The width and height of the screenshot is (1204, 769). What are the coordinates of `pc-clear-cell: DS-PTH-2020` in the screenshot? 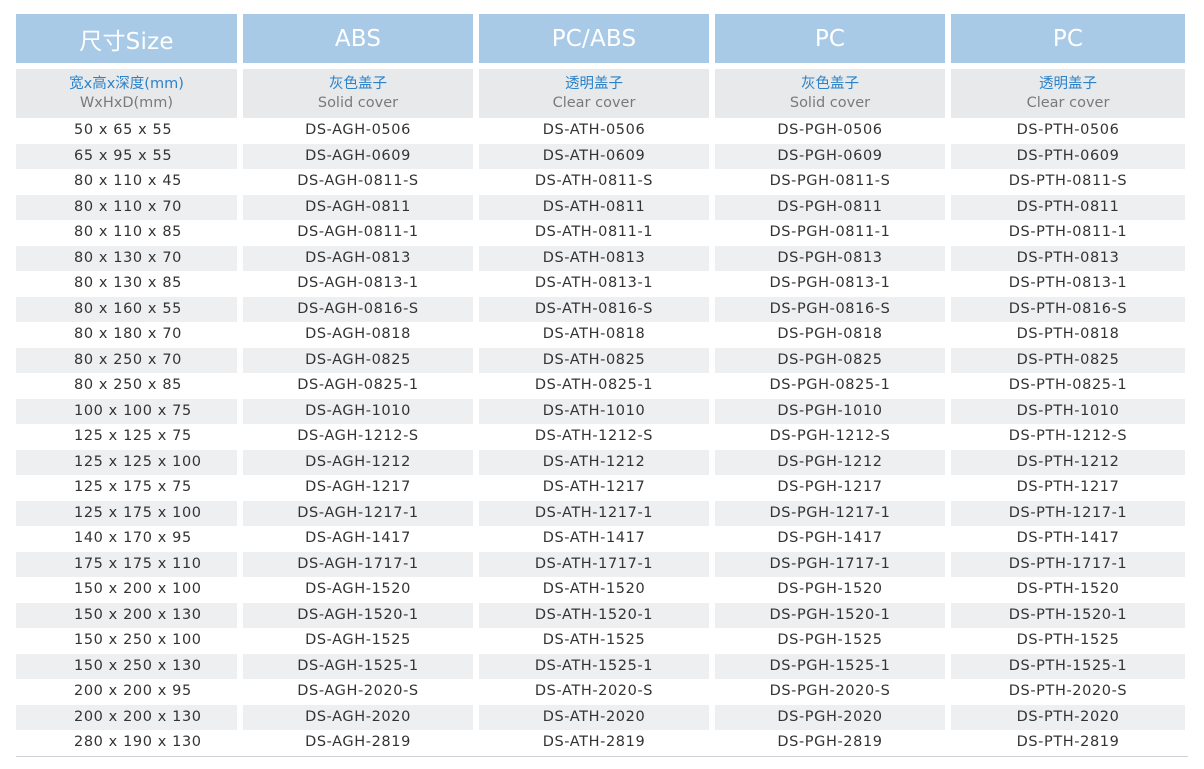 It's located at (1068, 717).